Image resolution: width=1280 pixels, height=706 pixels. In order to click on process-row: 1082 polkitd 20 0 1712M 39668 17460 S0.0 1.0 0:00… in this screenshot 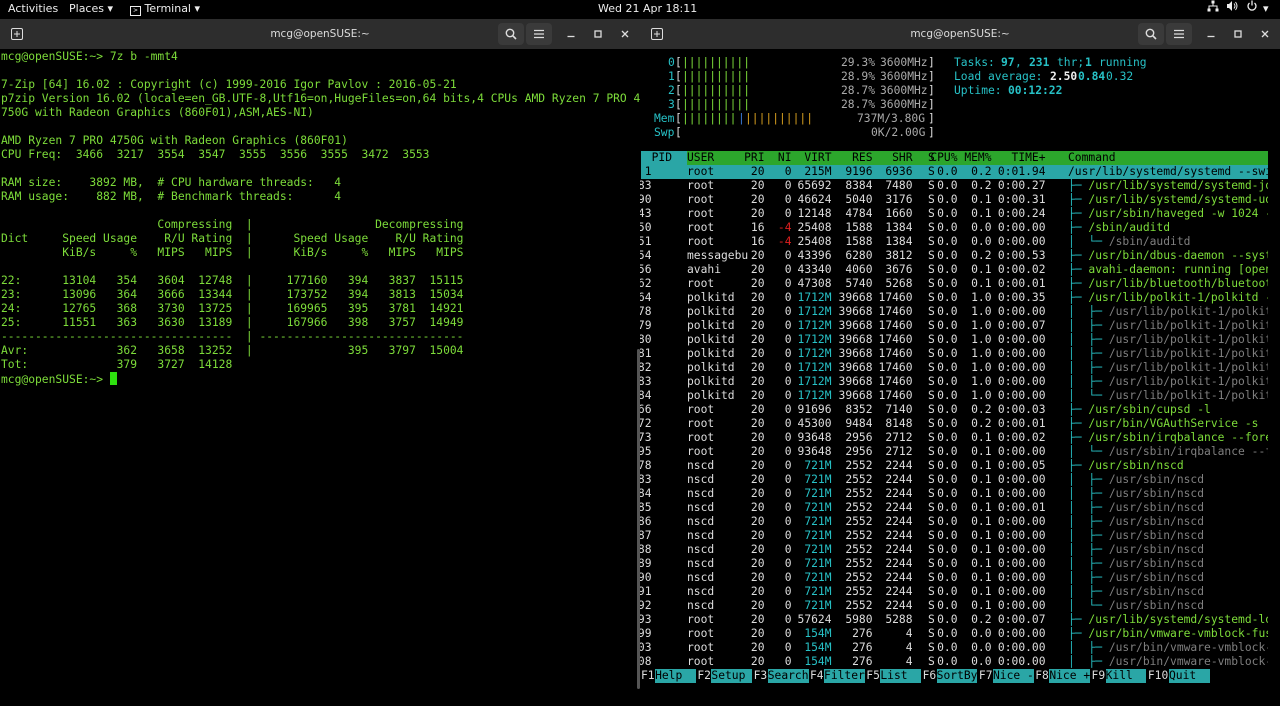, I will do `click(954, 368)`.